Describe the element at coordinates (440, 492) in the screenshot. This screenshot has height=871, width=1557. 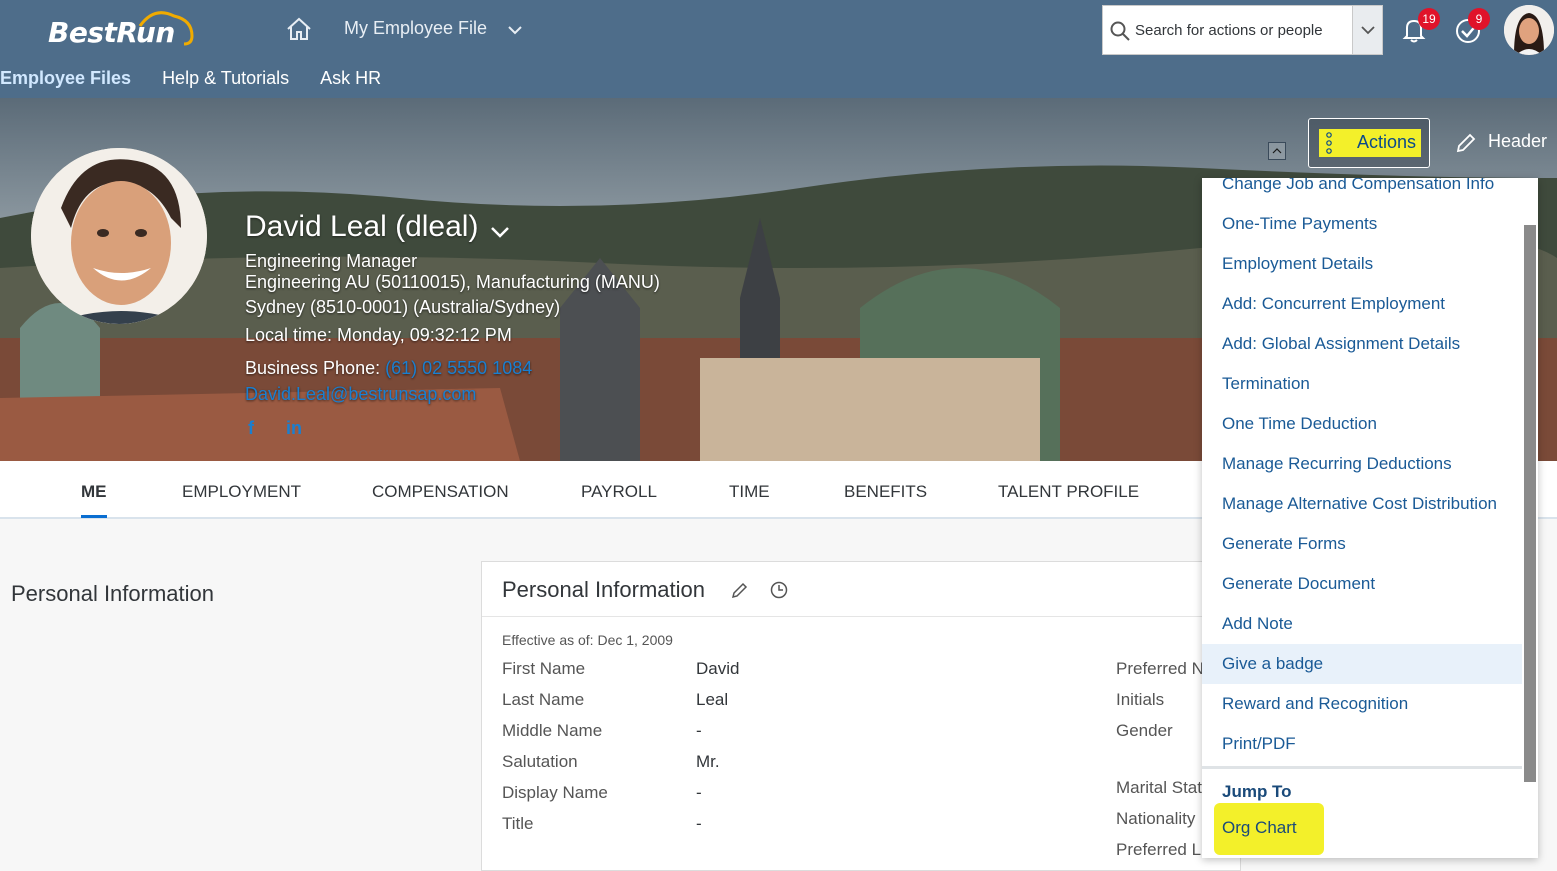
I see `tab-compensation: COMPENSATION` at that location.